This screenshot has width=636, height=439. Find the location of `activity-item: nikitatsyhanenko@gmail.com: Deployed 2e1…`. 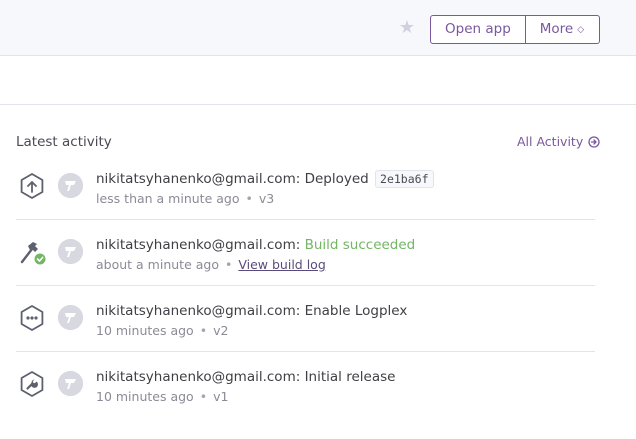

activity-item: nikitatsyhanenko@gmail.com: Deployed 2e1… is located at coordinates (305, 187).